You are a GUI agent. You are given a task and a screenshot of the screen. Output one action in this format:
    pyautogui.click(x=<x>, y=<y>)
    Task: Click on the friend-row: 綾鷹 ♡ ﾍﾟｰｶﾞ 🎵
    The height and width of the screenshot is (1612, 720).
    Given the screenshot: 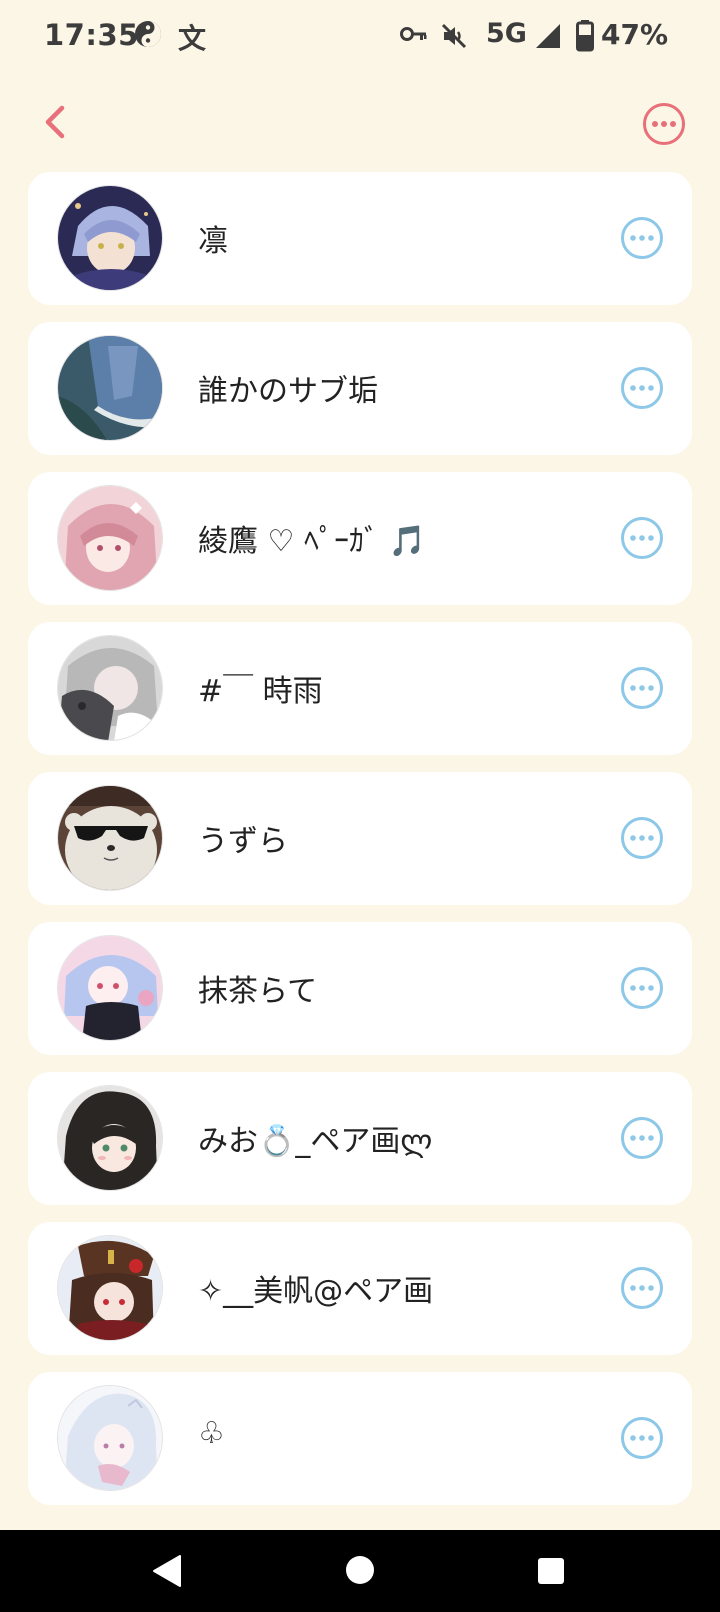 What is the action you would take?
    pyautogui.click(x=360, y=538)
    